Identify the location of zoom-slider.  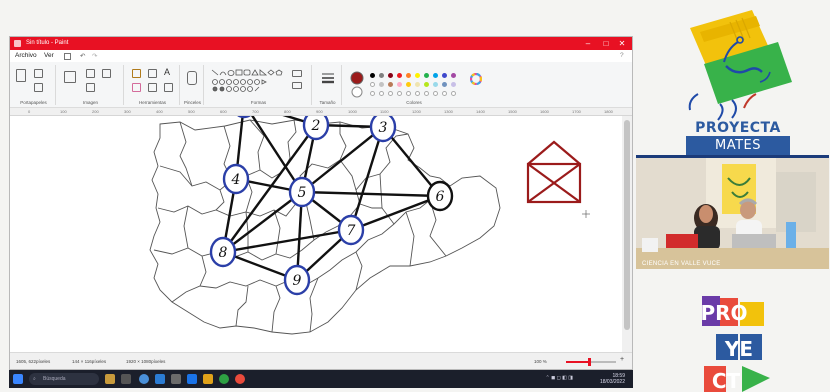
(591, 362).